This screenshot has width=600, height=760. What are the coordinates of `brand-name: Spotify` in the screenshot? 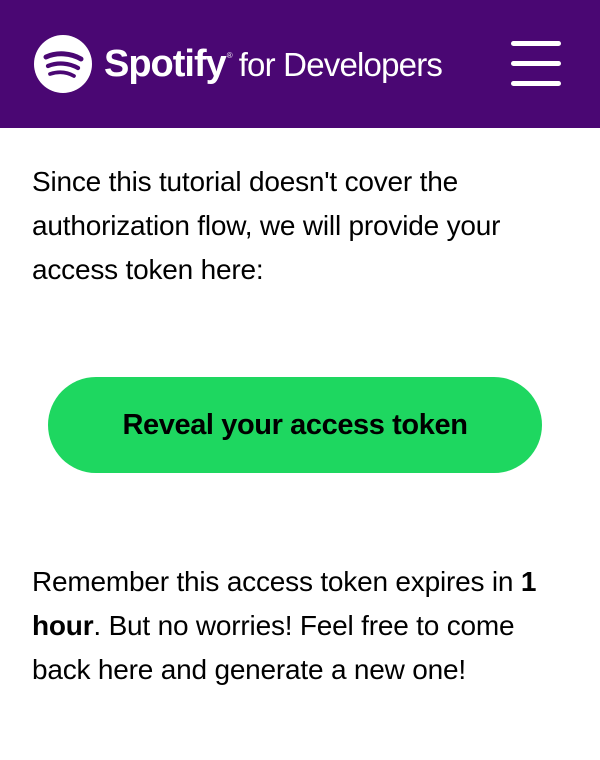 It's located at (165, 63).